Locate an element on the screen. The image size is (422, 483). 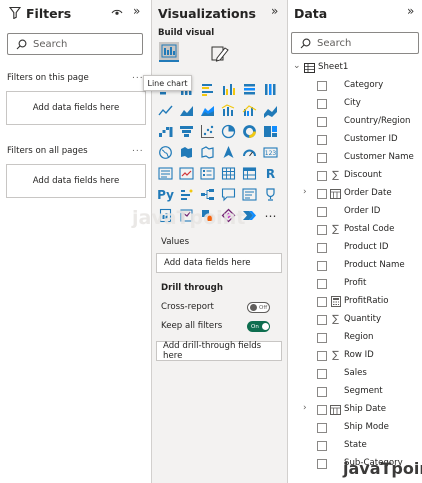
field-item: ∑ Discount is located at coordinates (359, 176).